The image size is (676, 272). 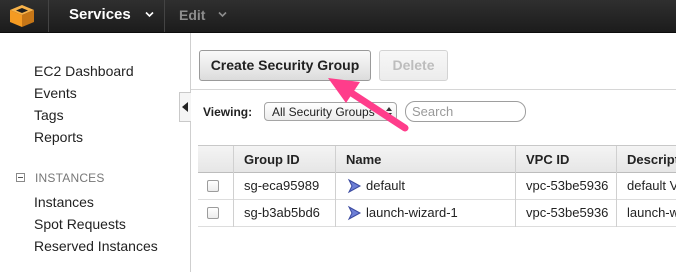 What do you see at coordinates (412, 212) in the screenshot?
I see `cell-name: launch-wizard-1` at bounding box center [412, 212].